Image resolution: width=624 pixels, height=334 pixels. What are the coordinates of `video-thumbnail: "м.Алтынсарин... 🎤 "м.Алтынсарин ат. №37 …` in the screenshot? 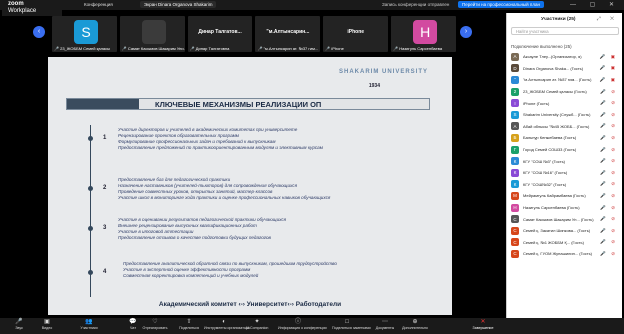 It's located at (288, 34).